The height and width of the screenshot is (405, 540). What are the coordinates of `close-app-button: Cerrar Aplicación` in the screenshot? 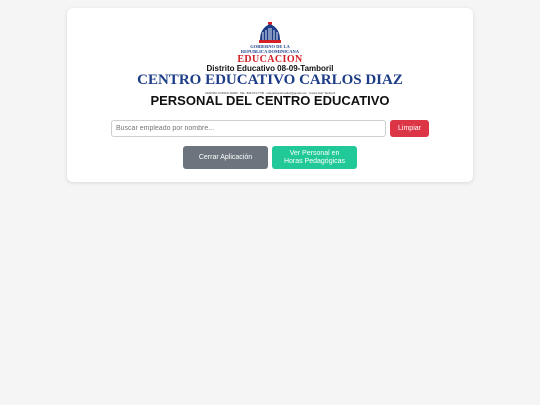 It's located at (225, 157).